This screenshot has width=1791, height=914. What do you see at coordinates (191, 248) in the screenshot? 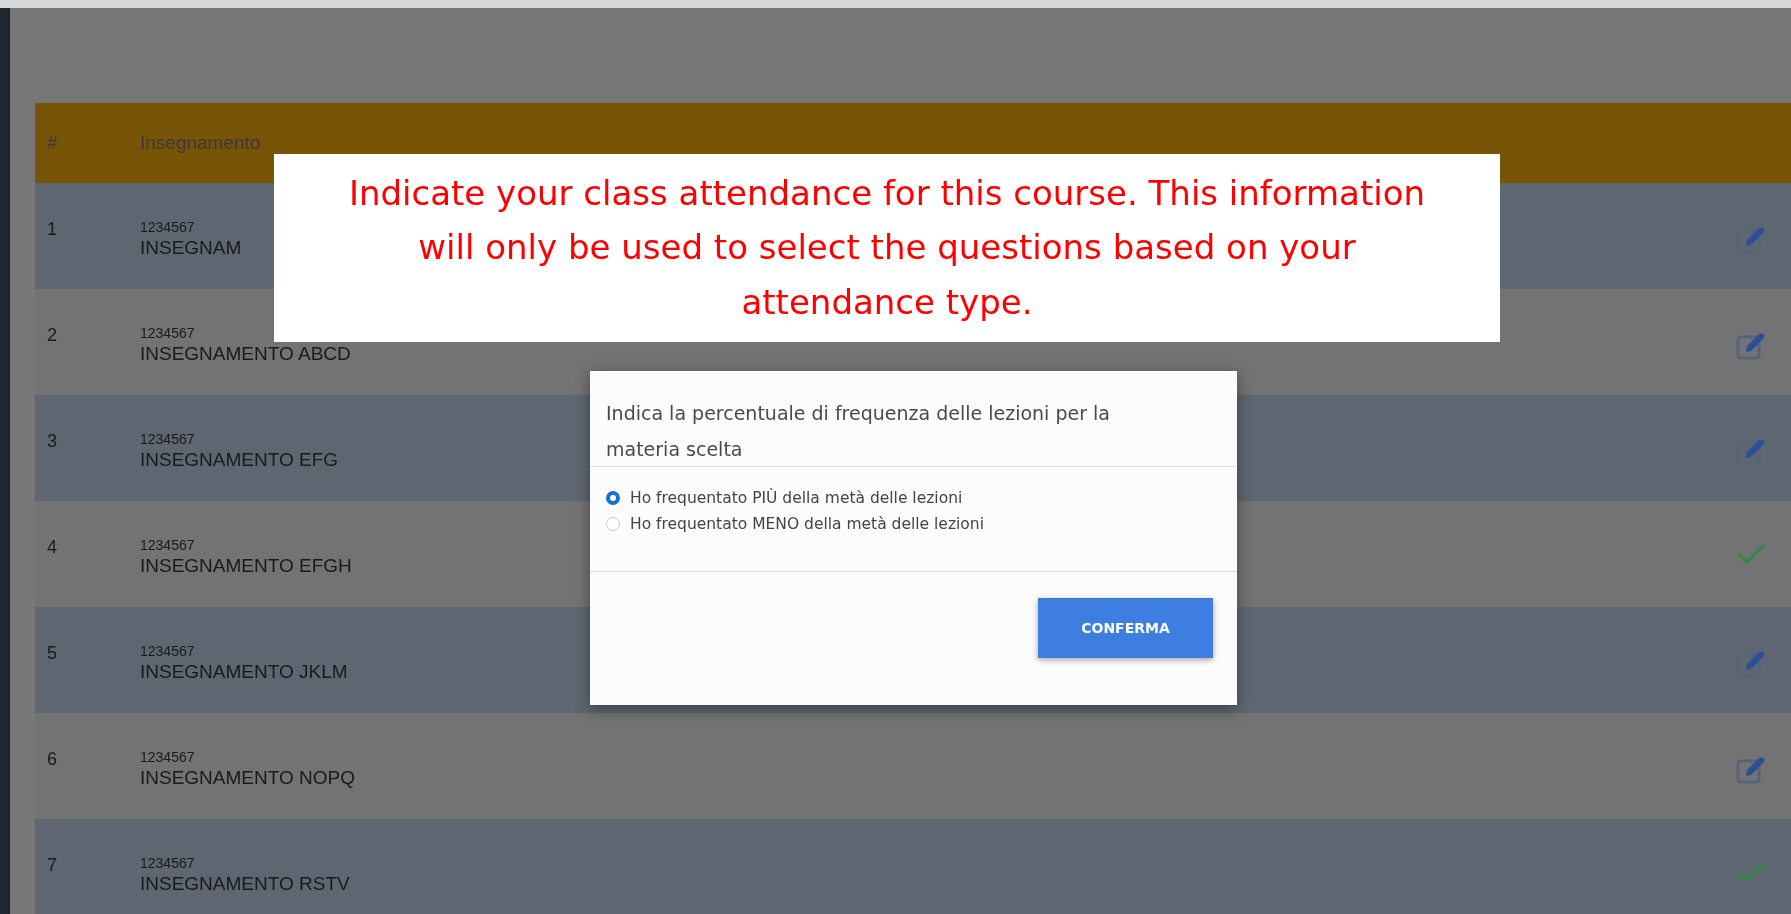
I see `course-name: INSEGNAM` at bounding box center [191, 248].